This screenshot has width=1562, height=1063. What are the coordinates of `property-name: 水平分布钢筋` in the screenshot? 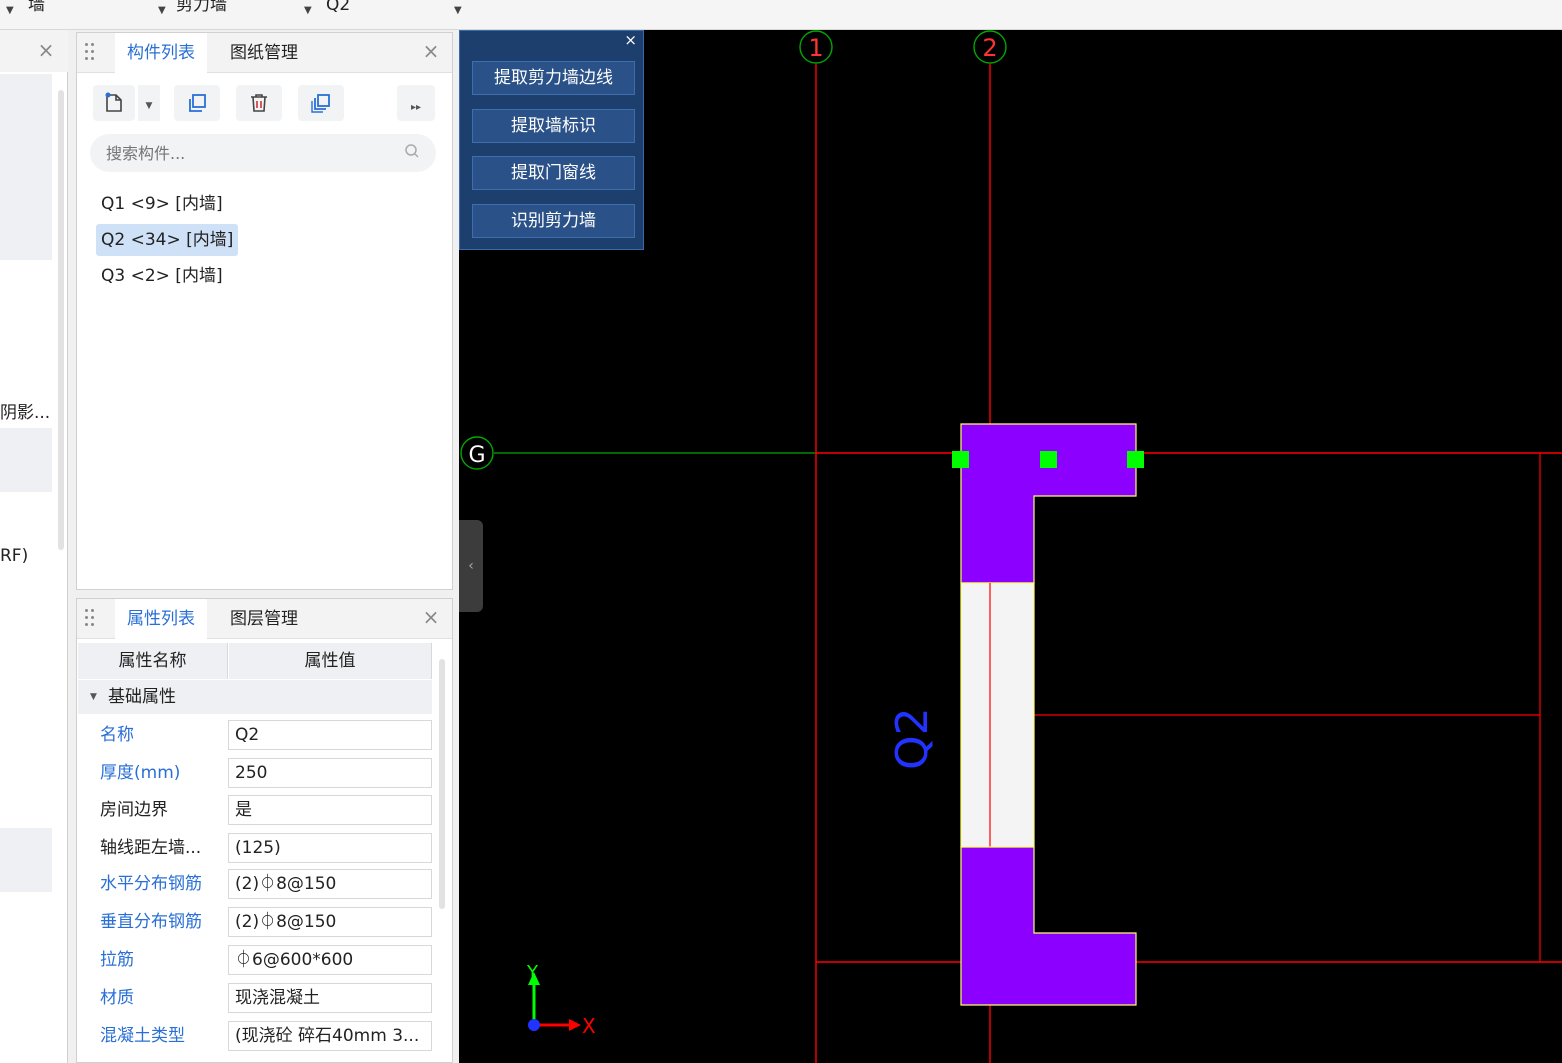 It's located at (151, 884).